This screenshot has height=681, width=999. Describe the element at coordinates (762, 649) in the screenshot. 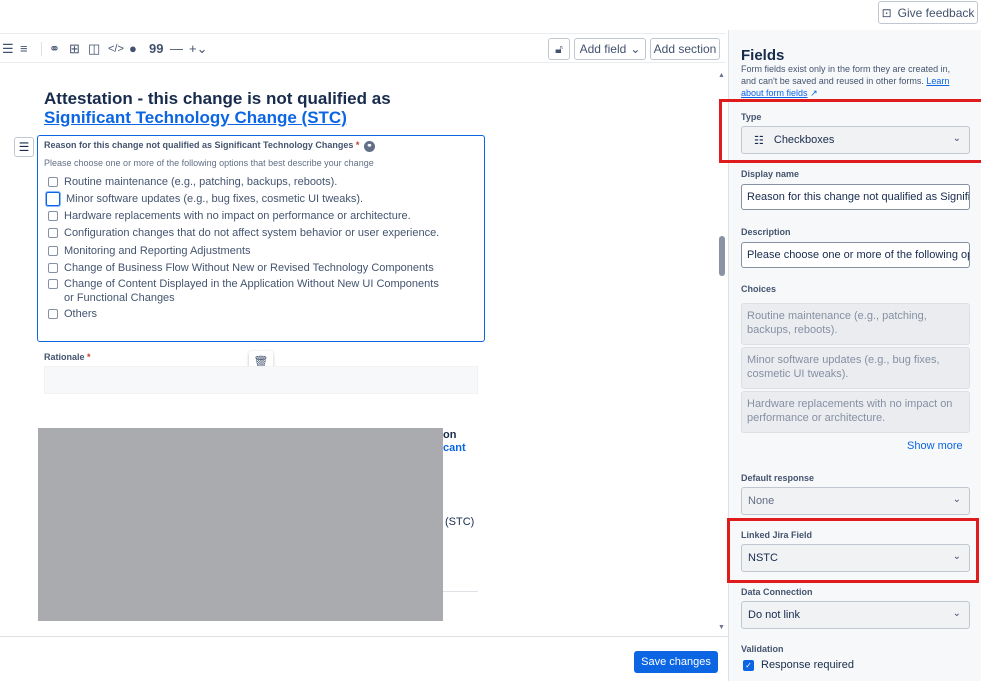

I see `validation-label: Validation` at that location.